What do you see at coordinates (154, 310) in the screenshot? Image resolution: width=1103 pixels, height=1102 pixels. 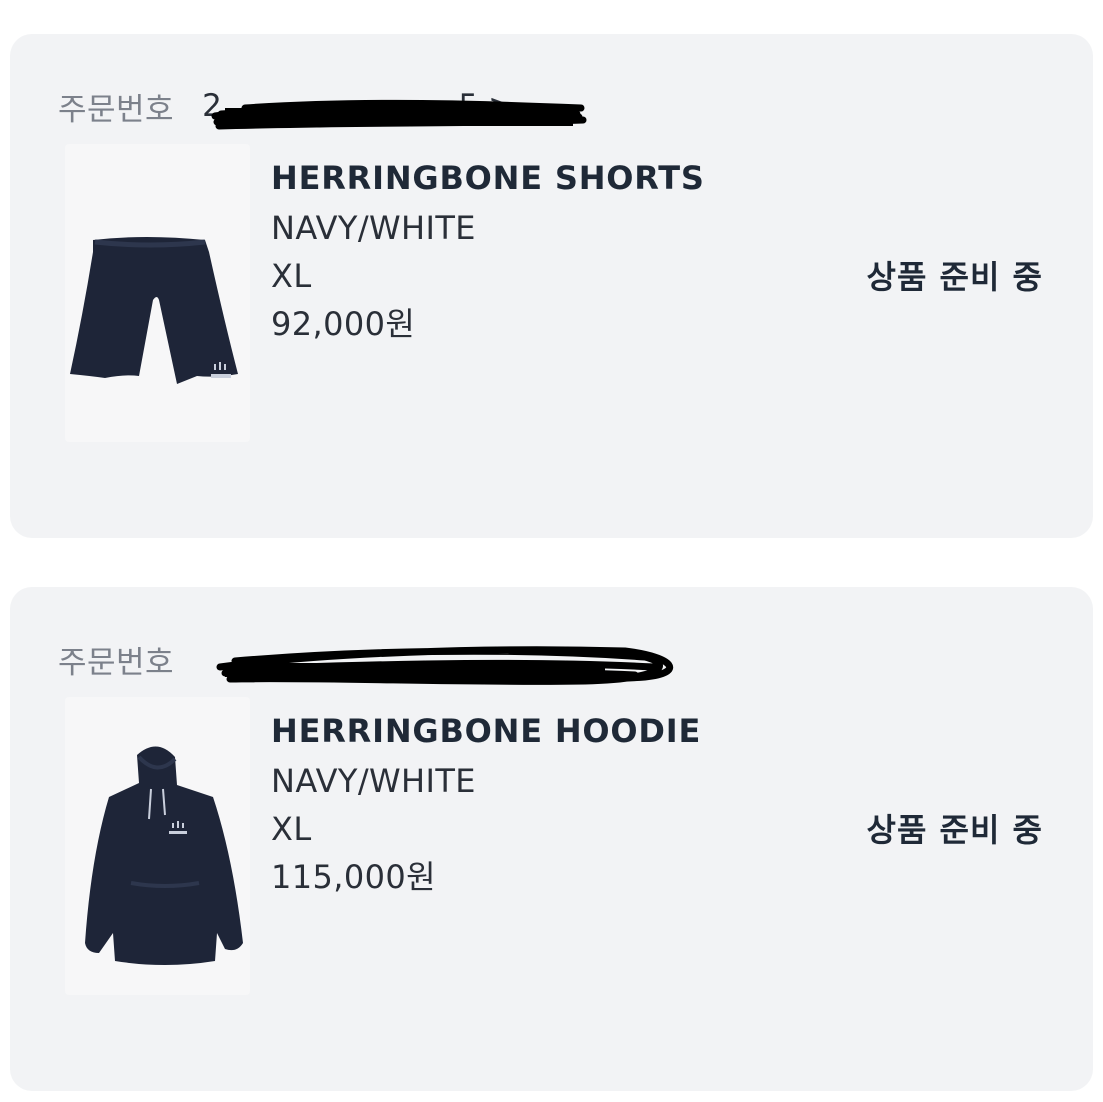 I see `navy-shorts-icon` at bounding box center [154, 310].